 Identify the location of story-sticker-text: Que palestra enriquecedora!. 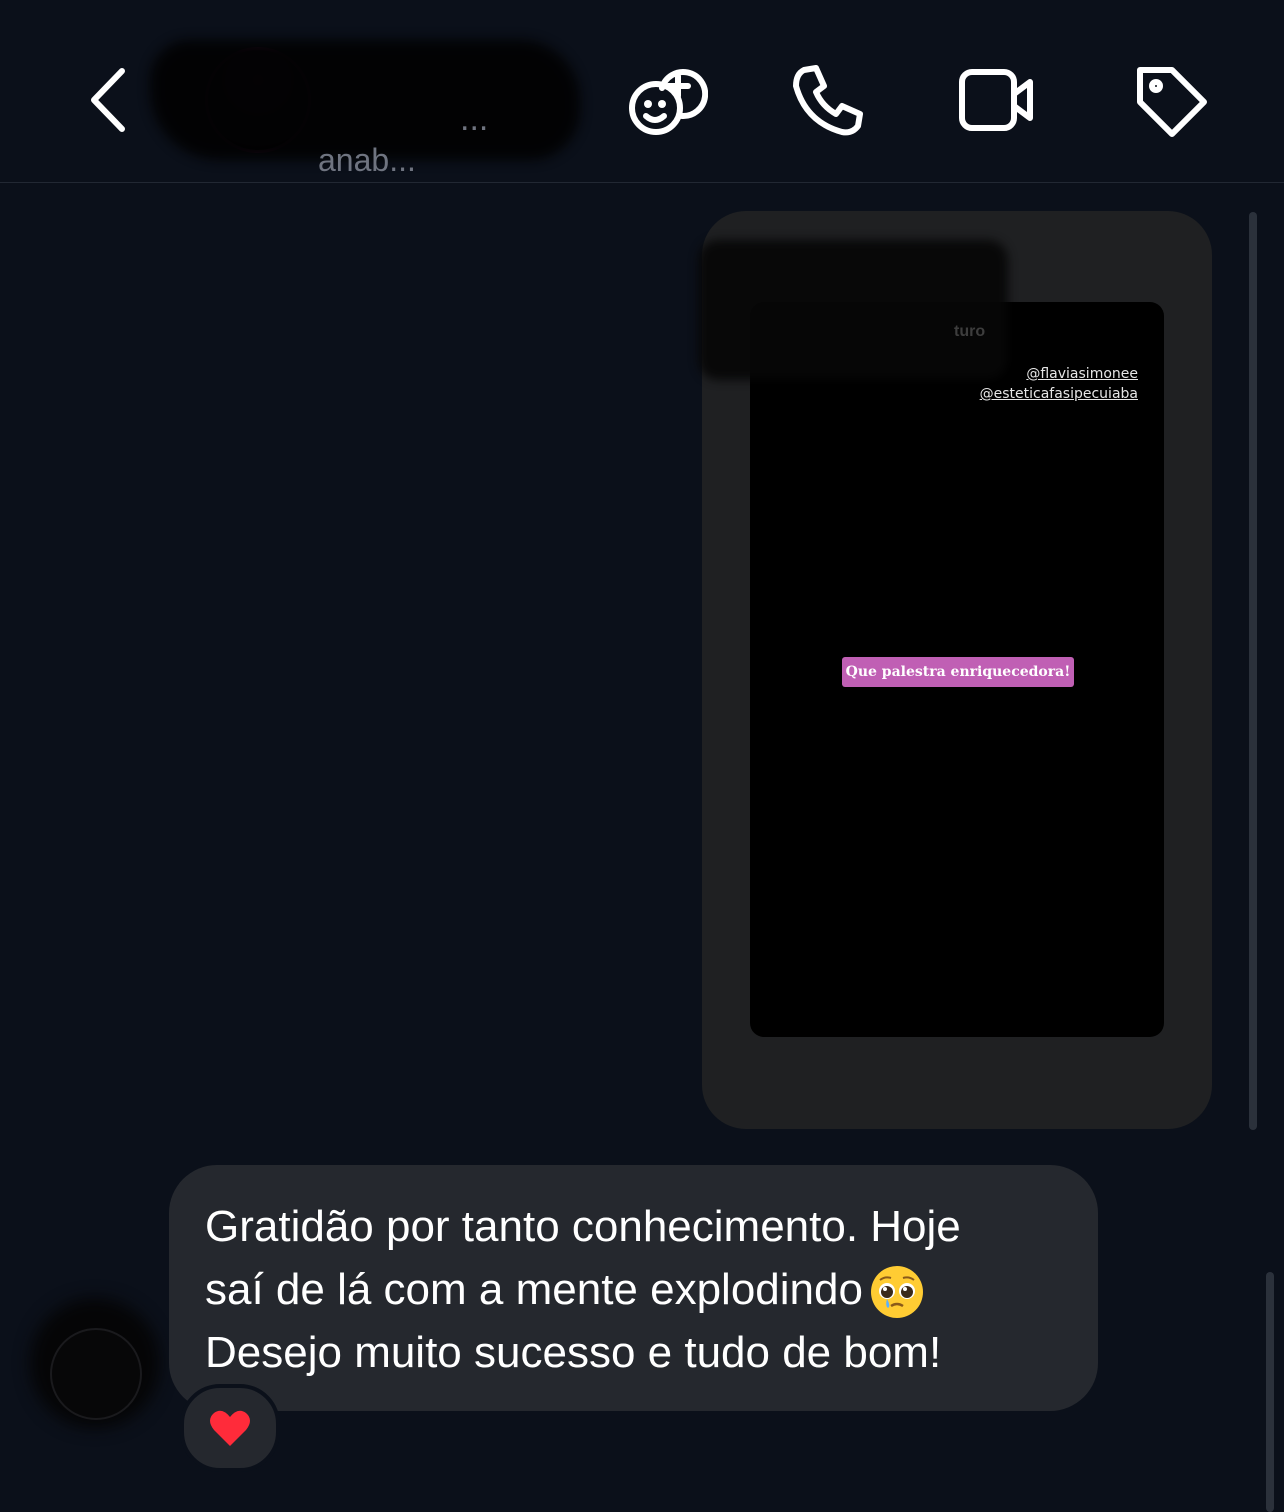
(958, 672).